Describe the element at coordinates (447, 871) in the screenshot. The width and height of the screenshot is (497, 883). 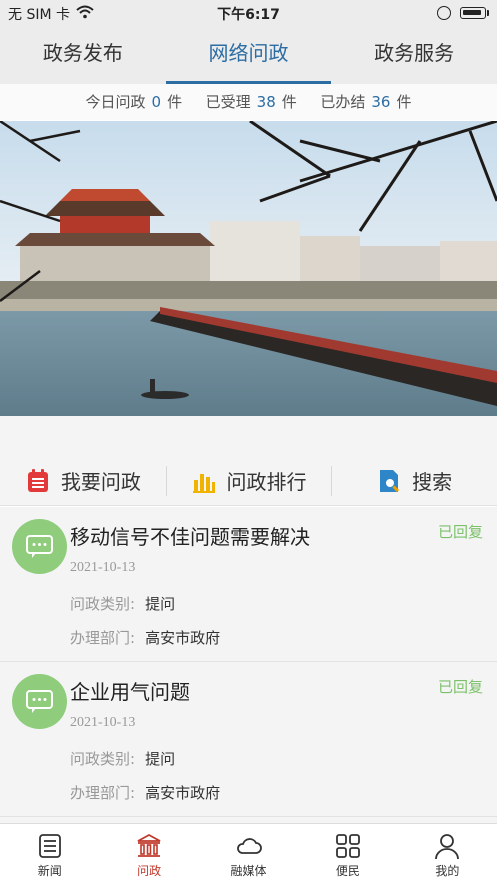
I see `nav-mine-label: 我的` at that location.